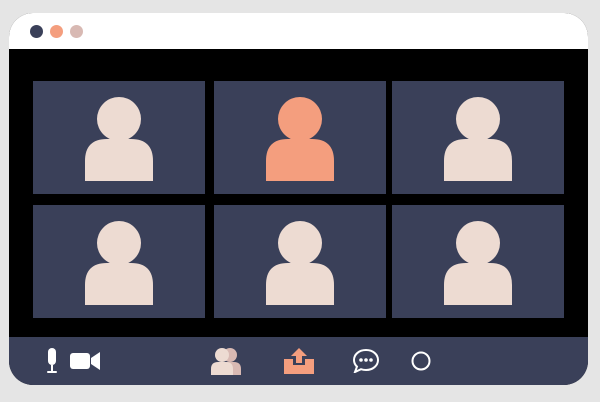 This screenshot has height=402, width=600. I want to click on share-screen-button, so click(299, 361).